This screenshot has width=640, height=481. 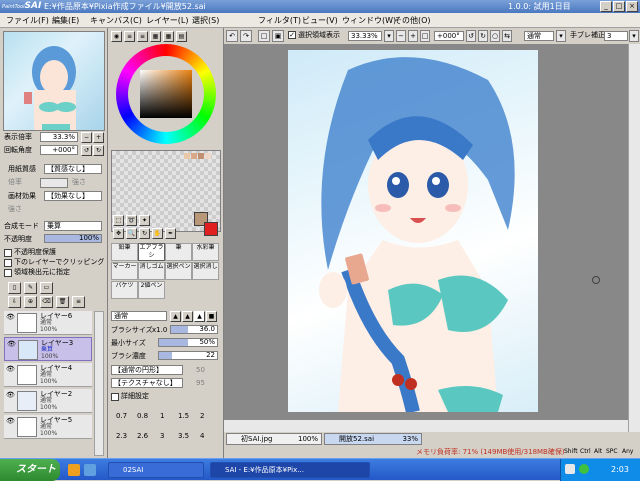 What do you see at coordinates (99, 383) in the screenshot?
I see `layer-scrollbar` at bounding box center [99, 383].